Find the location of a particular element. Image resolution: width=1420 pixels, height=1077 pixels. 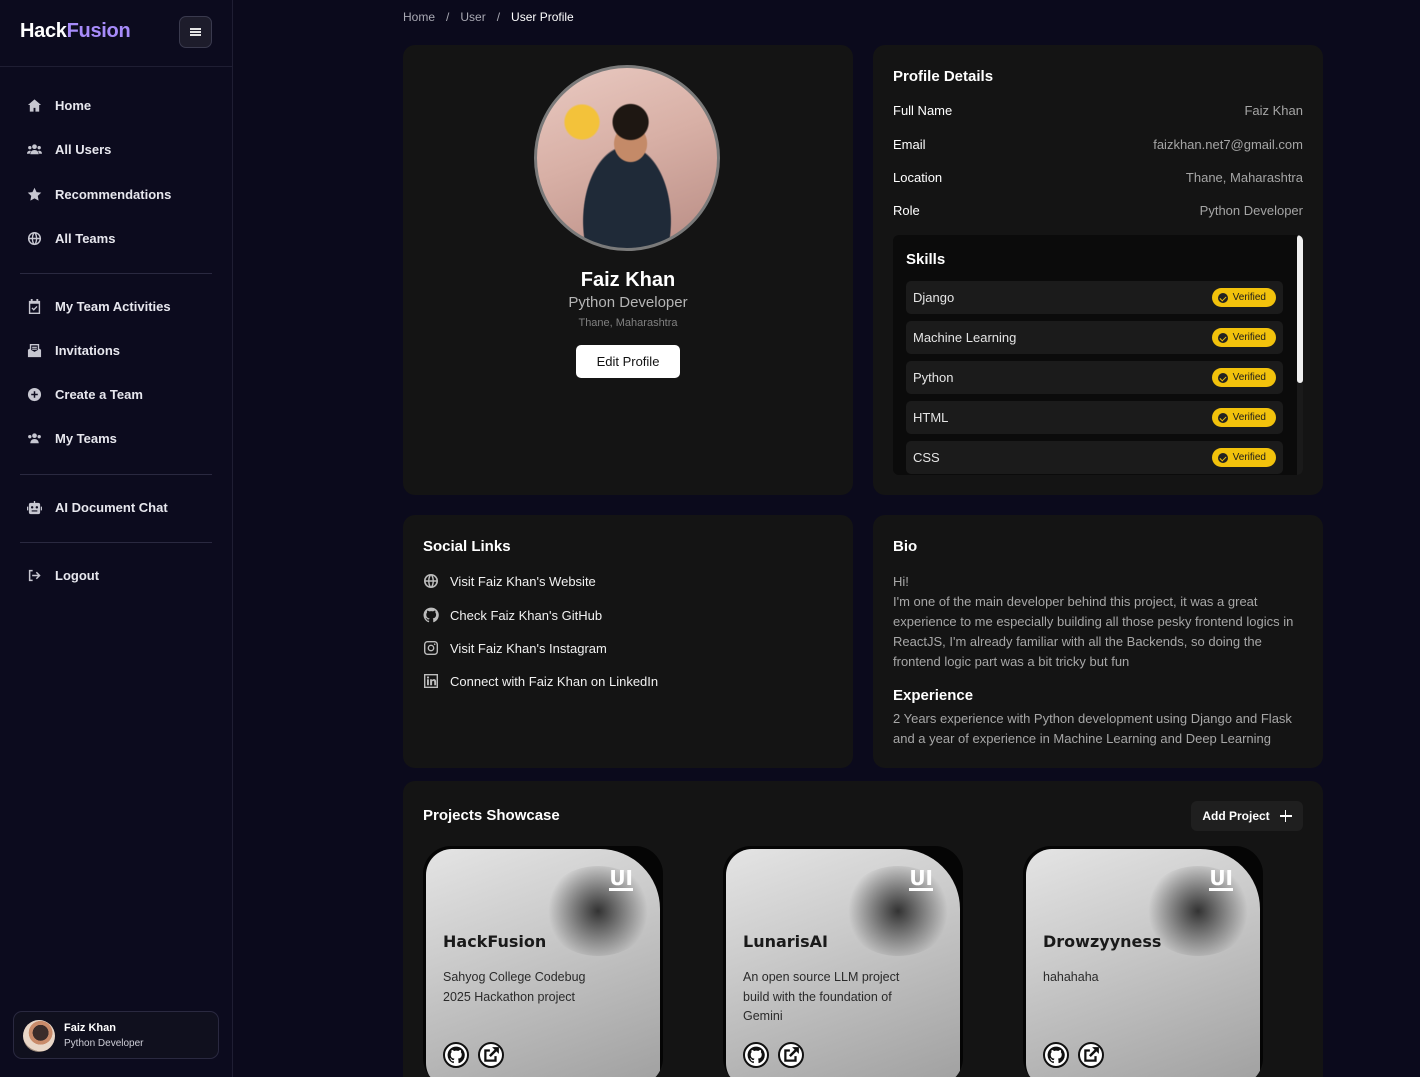

profile-role: Python Developer is located at coordinates (628, 302).